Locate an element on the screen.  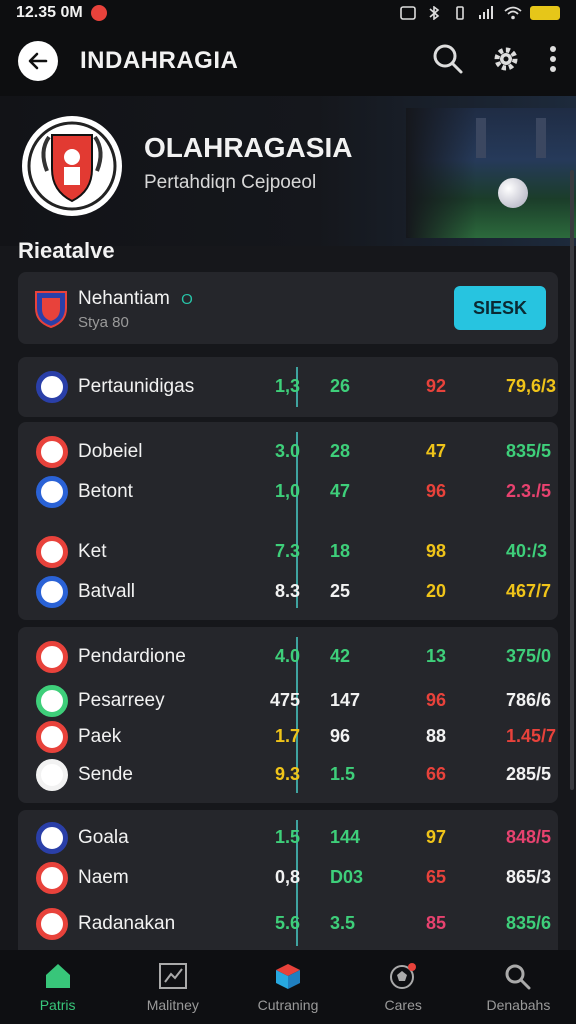
team-name: Batvall is located at coordinates (107, 591).